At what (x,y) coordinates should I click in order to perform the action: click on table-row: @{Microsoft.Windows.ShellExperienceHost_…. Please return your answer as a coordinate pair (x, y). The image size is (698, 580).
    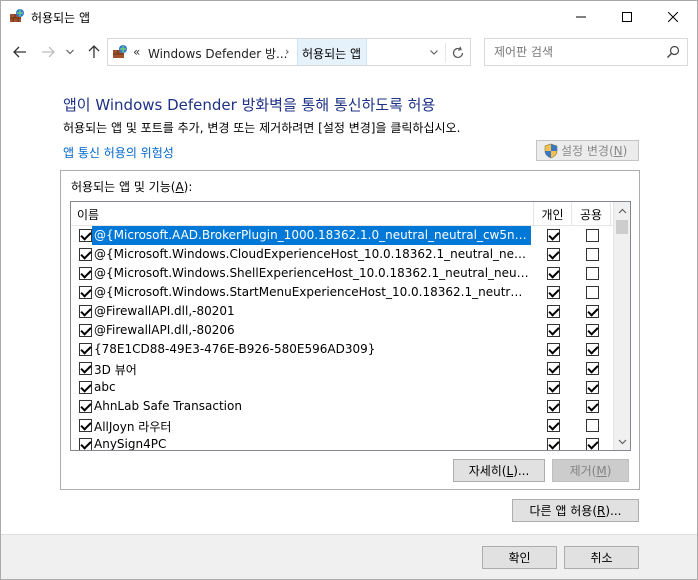
    Looking at the image, I should click on (342, 273).